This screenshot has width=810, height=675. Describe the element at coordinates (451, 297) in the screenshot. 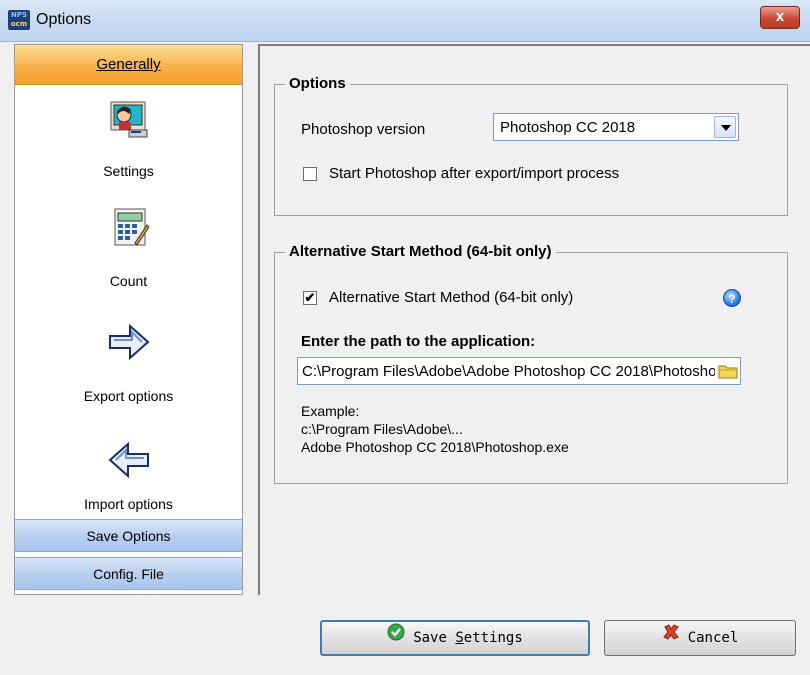

I see `alternative-start-label: Alternative Start Method (64-bit only)` at that location.